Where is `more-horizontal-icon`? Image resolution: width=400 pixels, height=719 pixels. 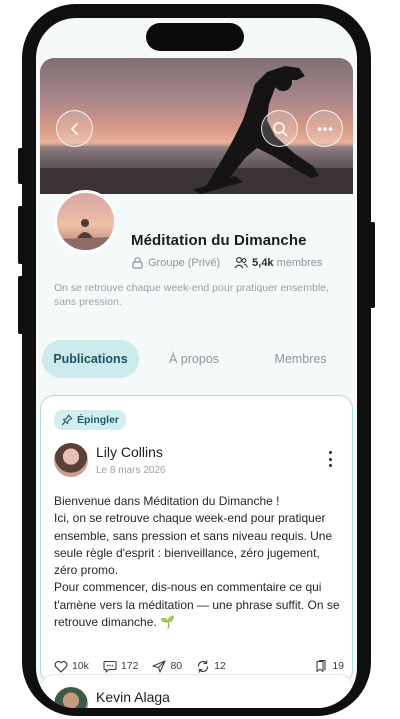
more-horizontal-icon is located at coordinates (324, 128).